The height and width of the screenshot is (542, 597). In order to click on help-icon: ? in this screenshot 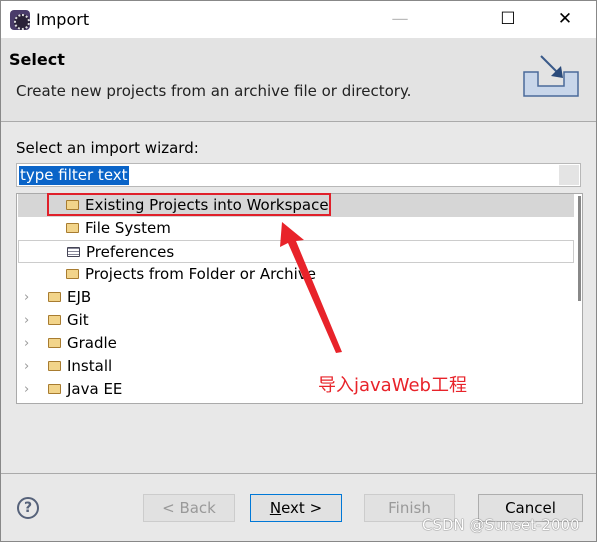, I will do `click(28, 508)`.